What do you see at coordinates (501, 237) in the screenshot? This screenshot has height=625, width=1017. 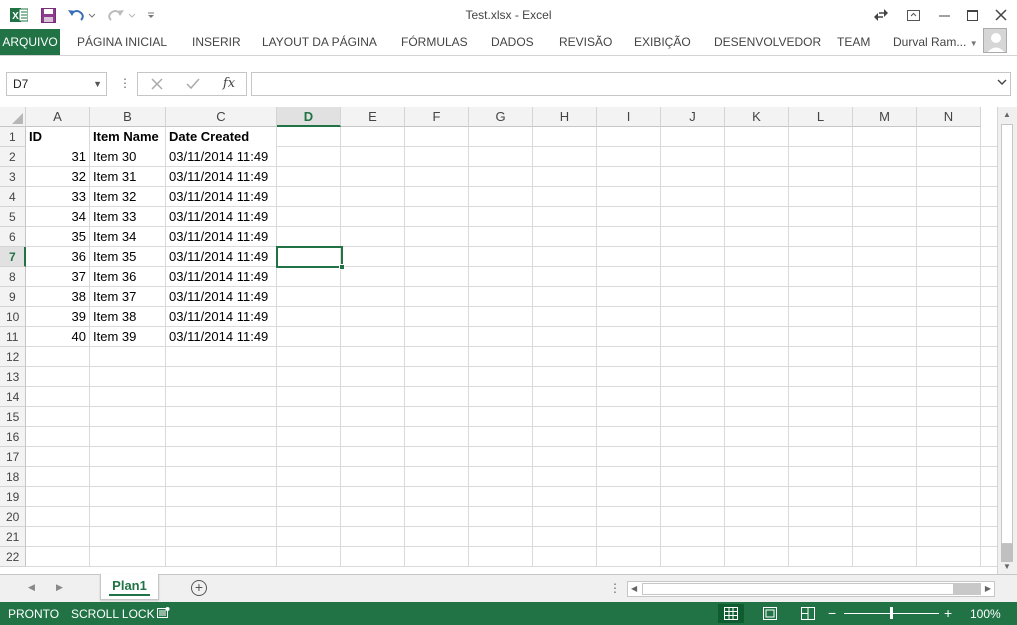 I see `cell-g6` at bounding box center [501, 237].